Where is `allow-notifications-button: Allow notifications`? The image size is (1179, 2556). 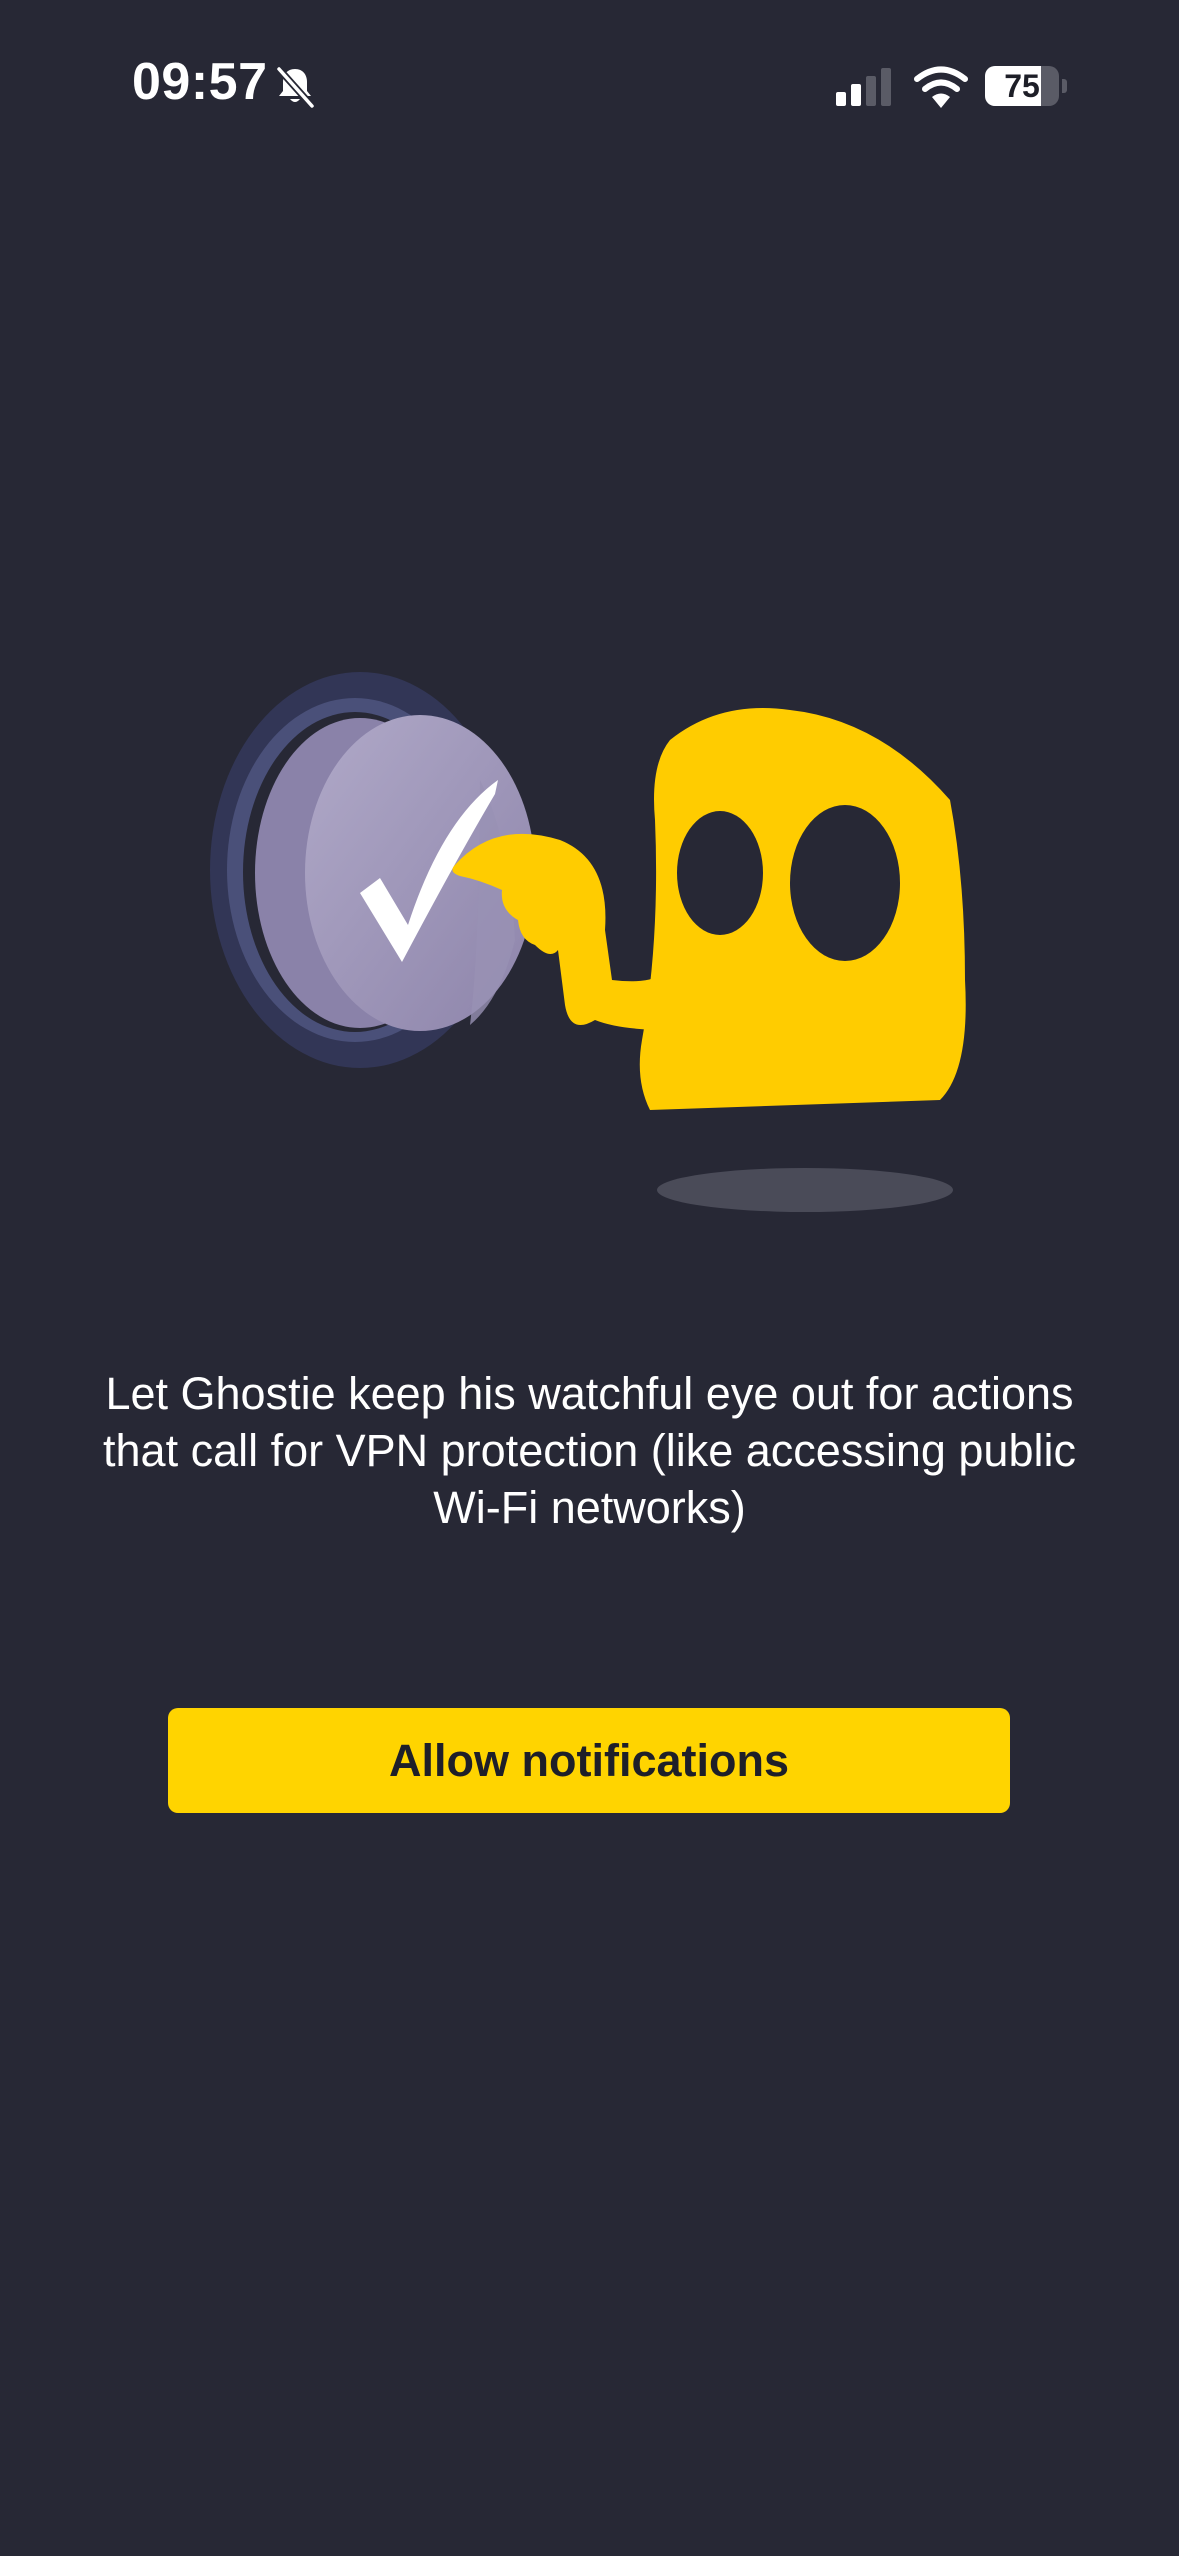 allow-notifications-button: Allow notifications is located at coordinates (589, 1760).